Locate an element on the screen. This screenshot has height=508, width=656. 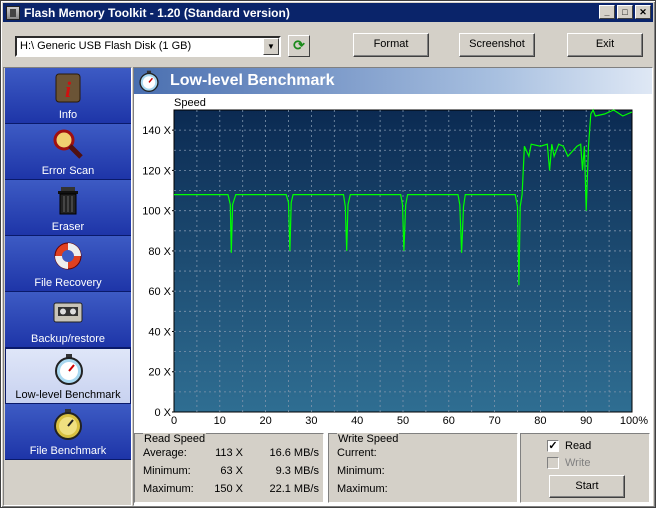
sidebar-item-file-benchmark: File Benchmark is located at coordinates (68, 432).